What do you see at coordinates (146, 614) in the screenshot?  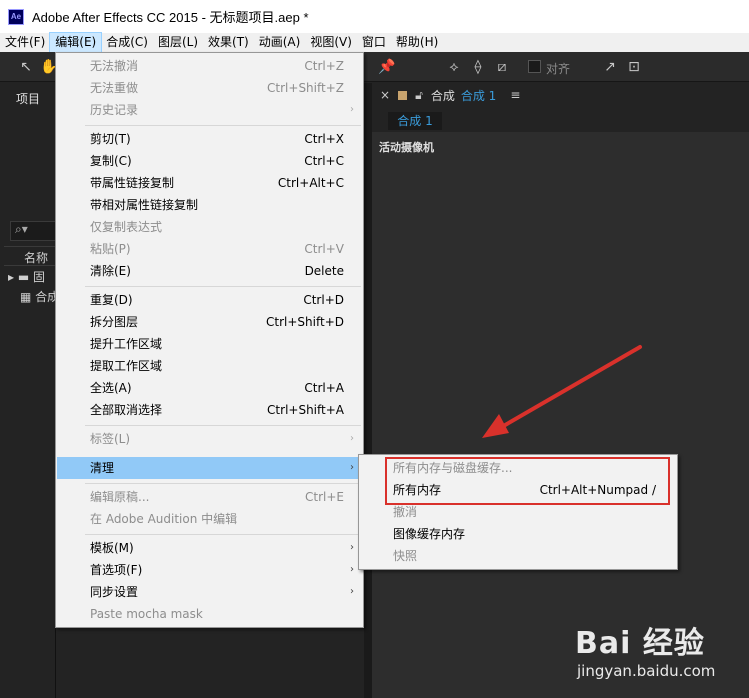 I see `menu-item-label: Paste mocha mask` at bounding box center [146, 614].